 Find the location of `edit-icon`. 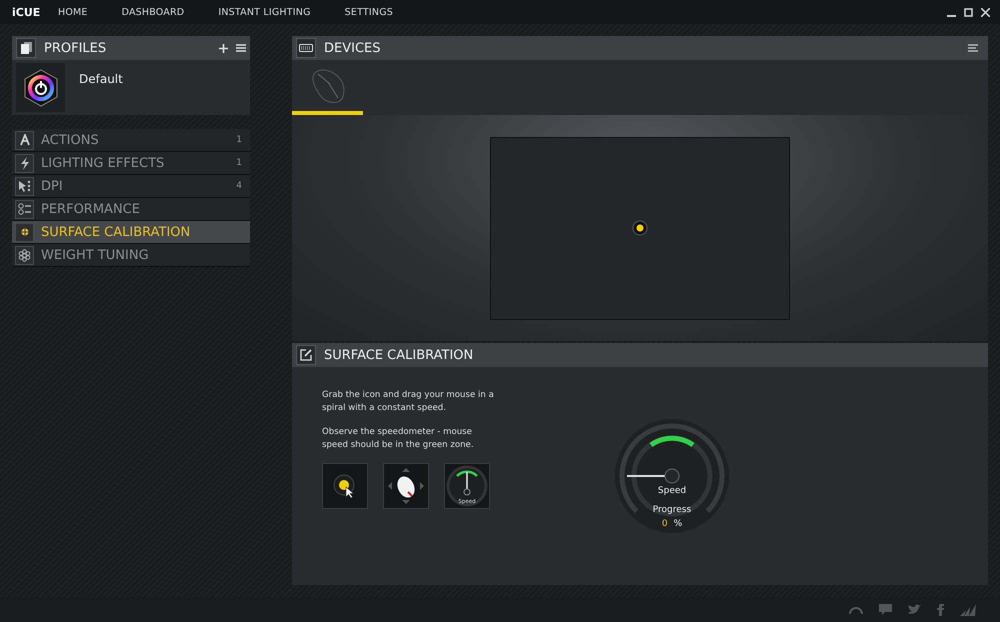

edit-icon is located at coordinates (306, 355).